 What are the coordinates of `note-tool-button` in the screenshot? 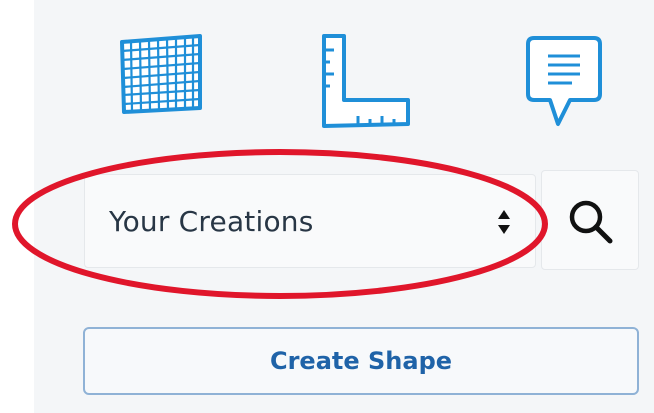 It's located at (562, 80).